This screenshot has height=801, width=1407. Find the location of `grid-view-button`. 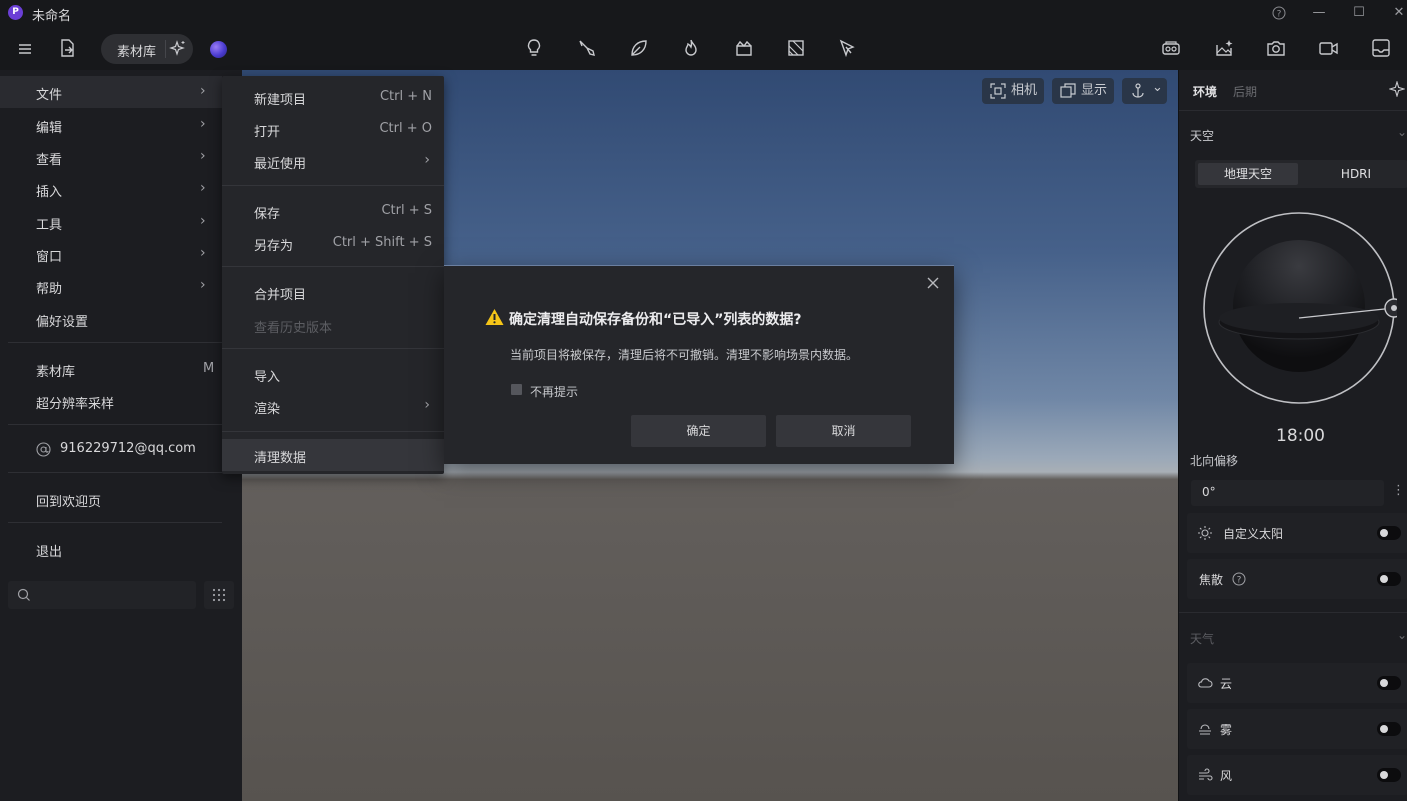

grid-view-button is located at coordinates (219, 595).